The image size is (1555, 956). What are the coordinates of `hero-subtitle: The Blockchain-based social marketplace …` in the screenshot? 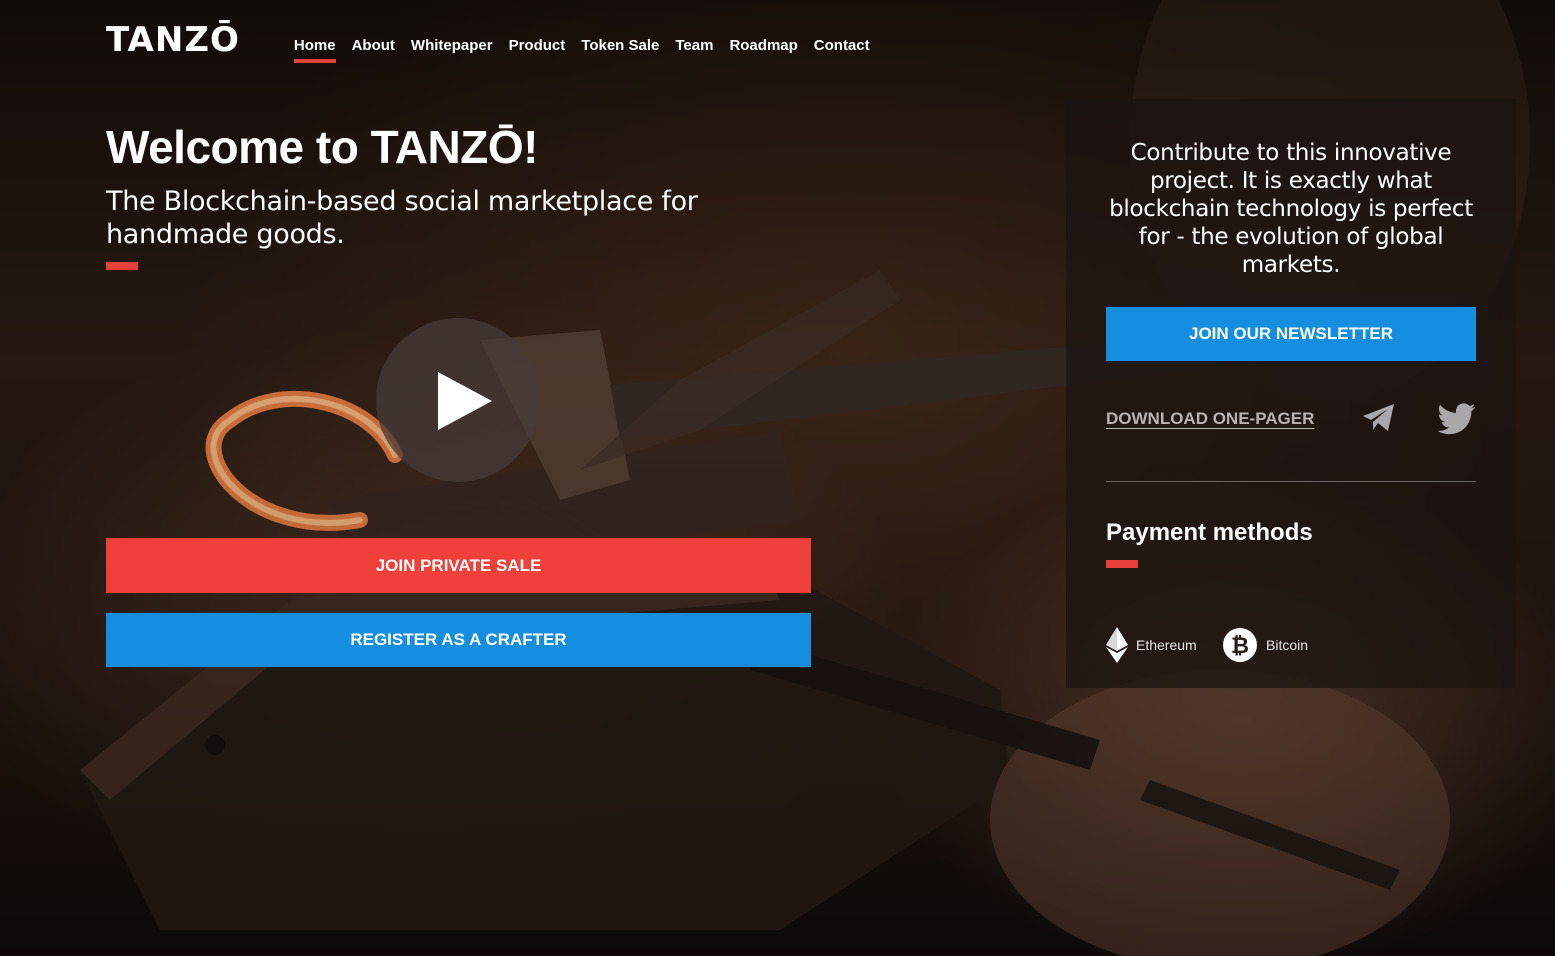 It's located at (402, 218).